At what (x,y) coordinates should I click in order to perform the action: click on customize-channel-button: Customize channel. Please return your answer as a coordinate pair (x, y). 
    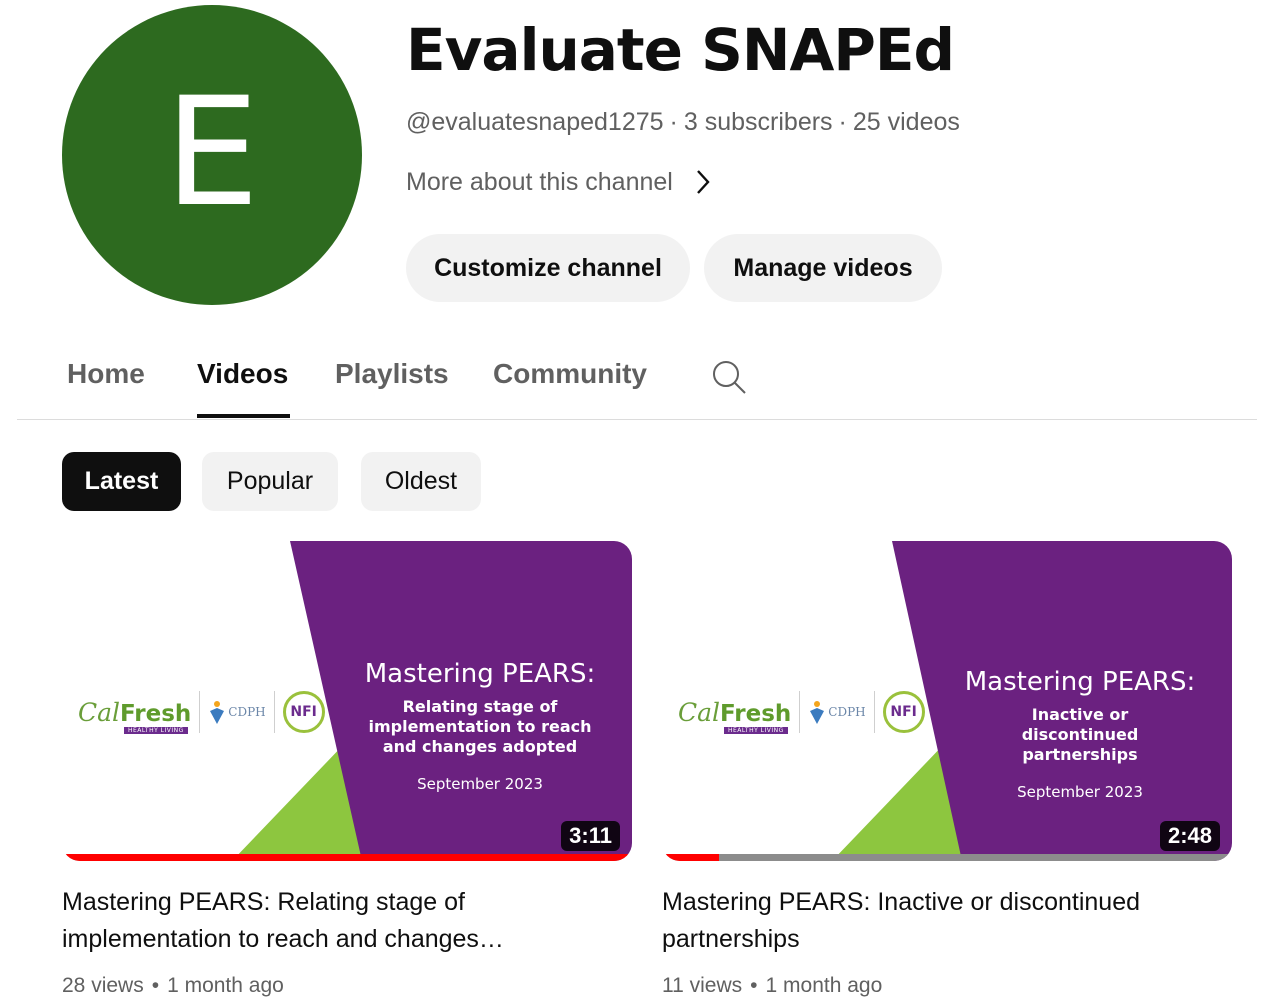
    Looking at the image, I should click on (548, 268).